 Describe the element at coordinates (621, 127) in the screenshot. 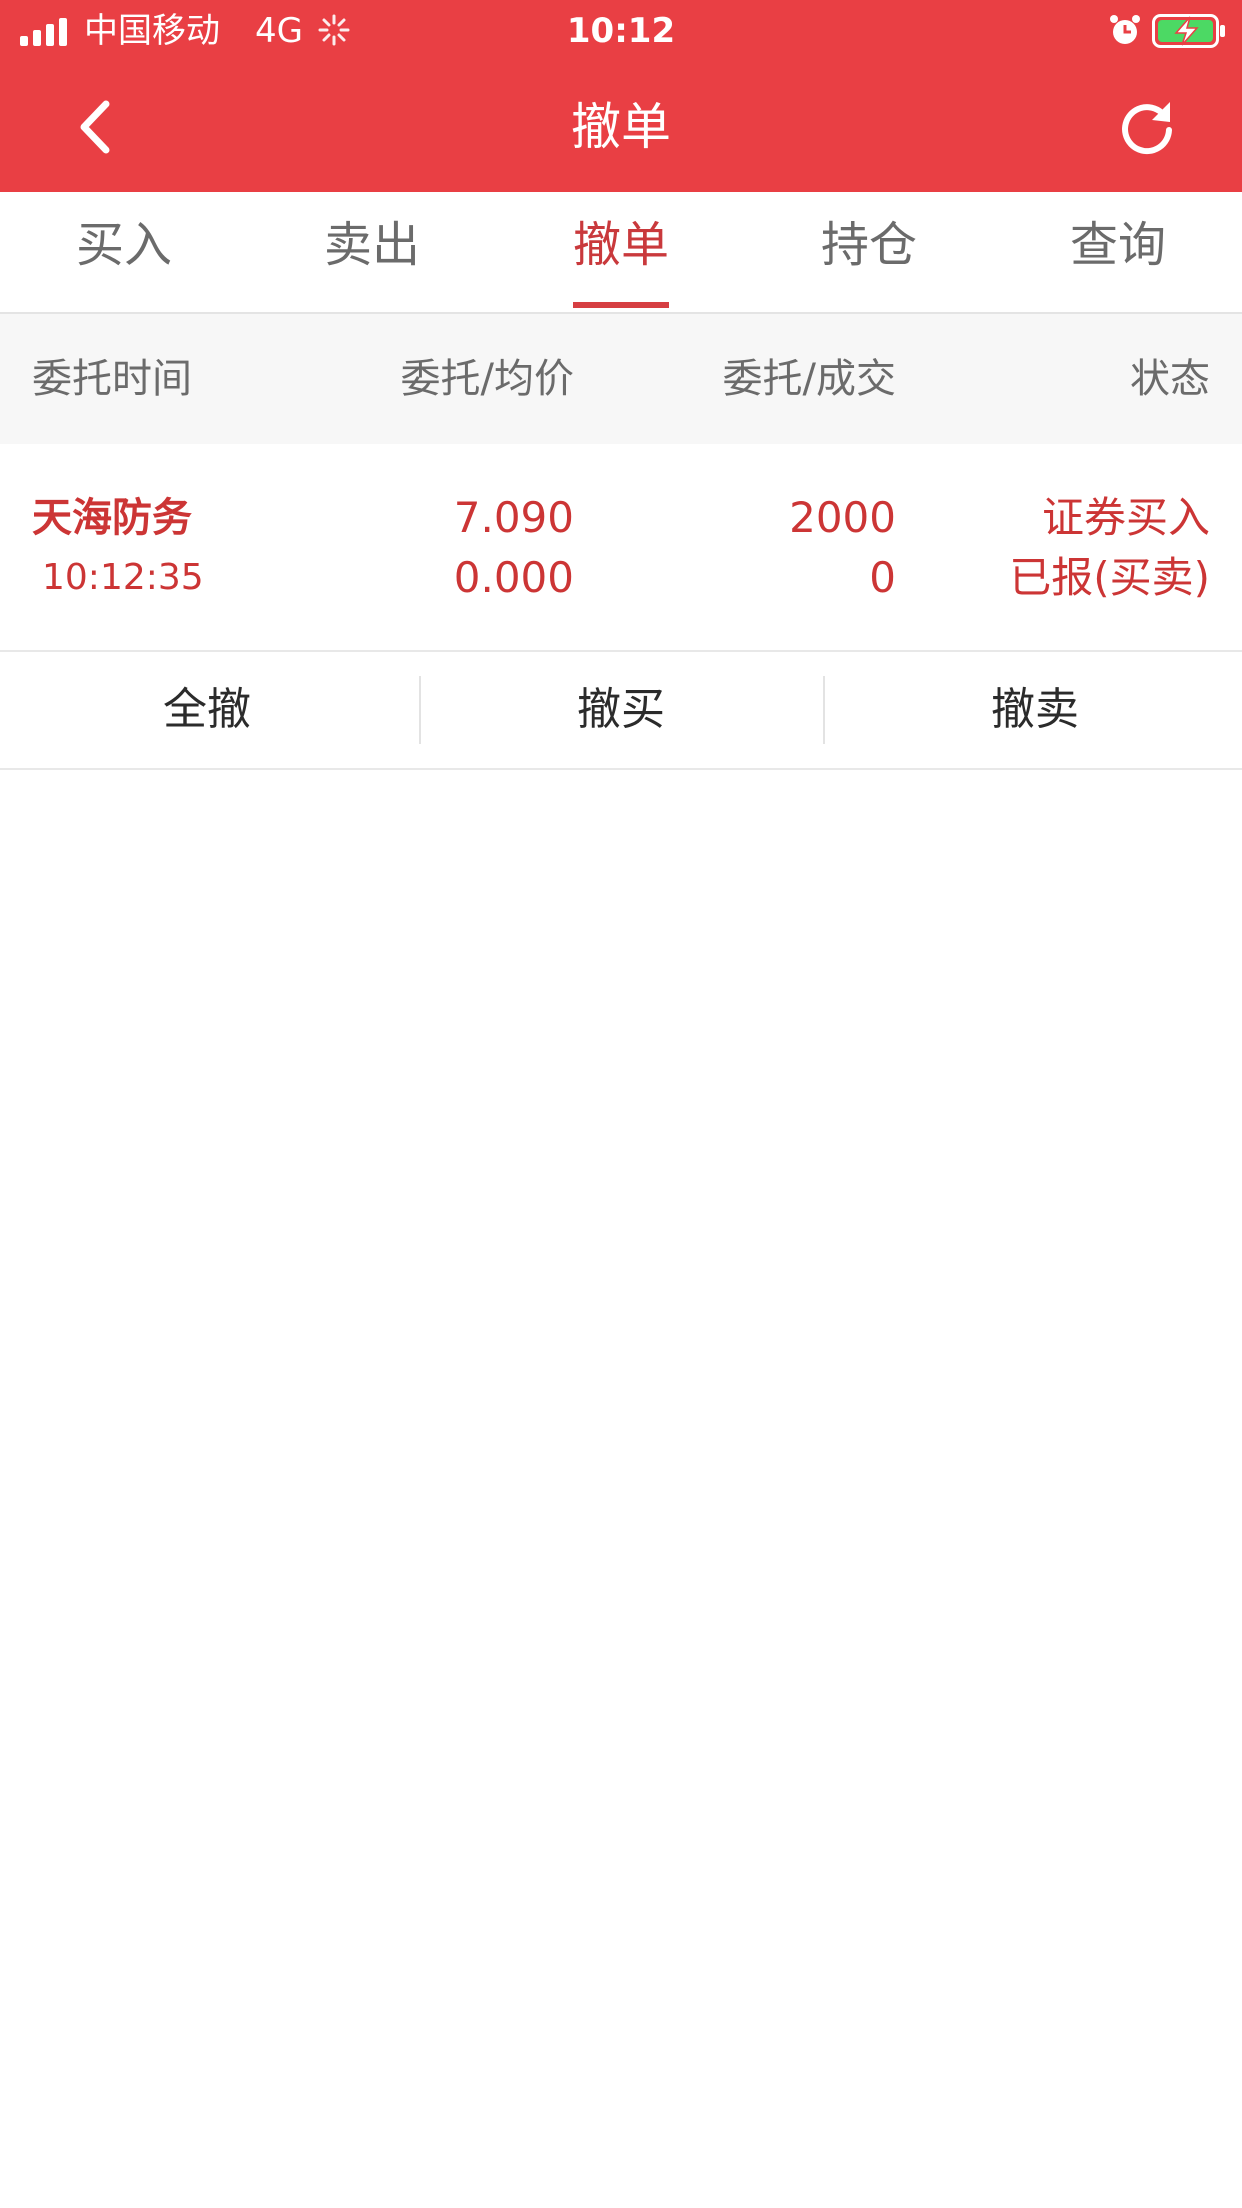

I see `page-title: 撤单` at that location.